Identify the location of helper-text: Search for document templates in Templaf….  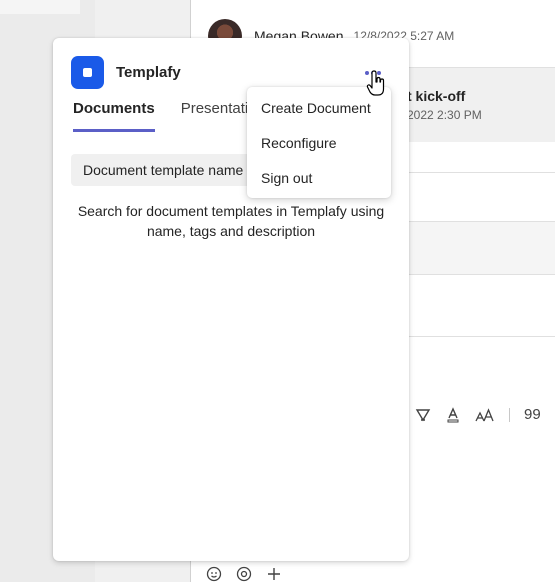
(231, 221).